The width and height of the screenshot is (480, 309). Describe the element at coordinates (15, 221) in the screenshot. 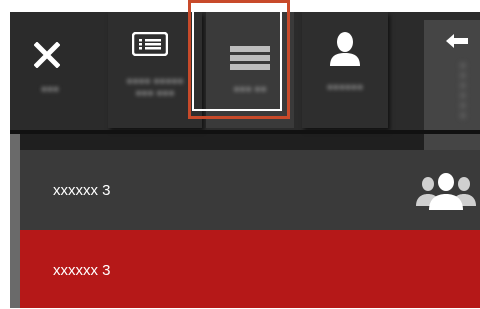

I see `left-edge` at that location.